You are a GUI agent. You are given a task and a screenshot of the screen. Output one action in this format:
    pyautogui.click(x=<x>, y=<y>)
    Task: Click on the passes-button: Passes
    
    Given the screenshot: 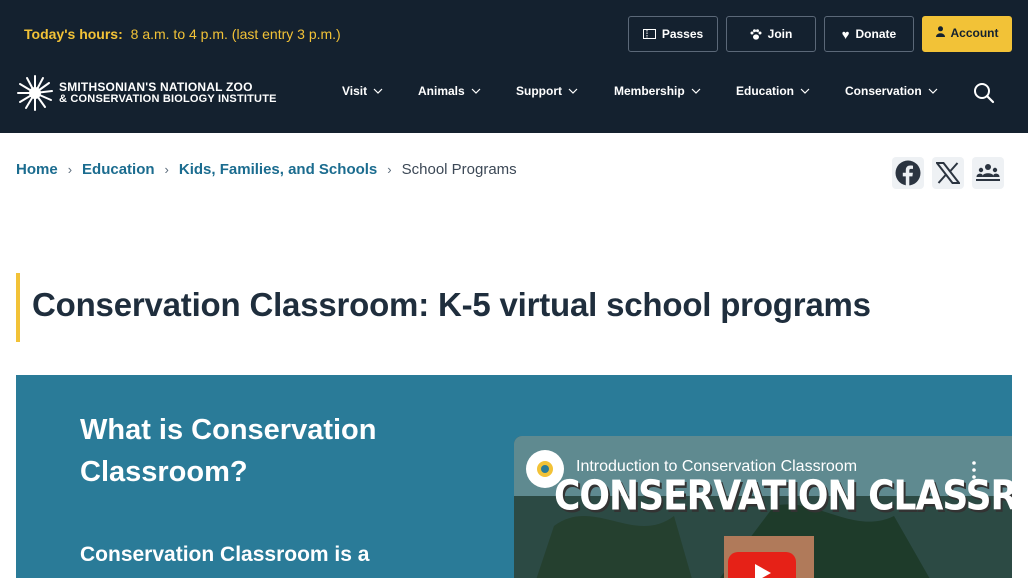 What is the action you would take?
    pyautogui.click(x=673, y=34)
    